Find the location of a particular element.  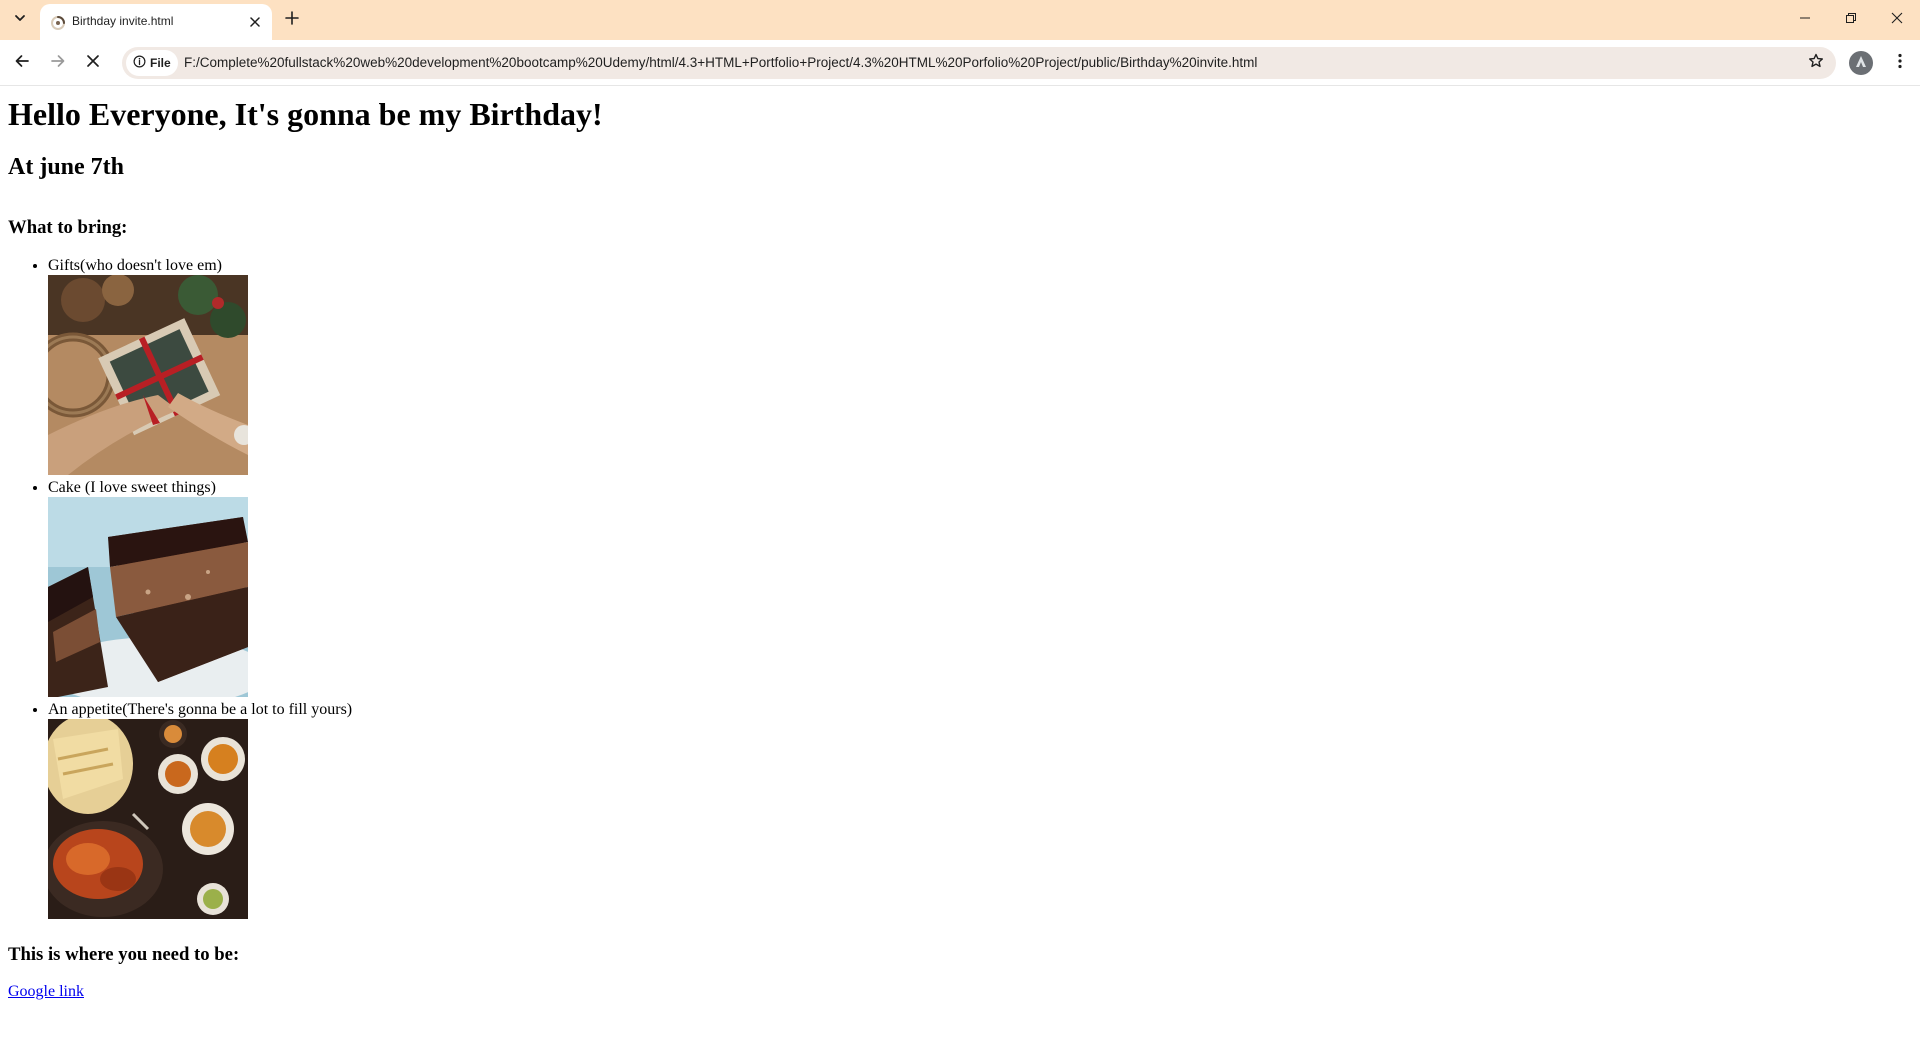

minimize-button is located at coordinates (1805, 20).